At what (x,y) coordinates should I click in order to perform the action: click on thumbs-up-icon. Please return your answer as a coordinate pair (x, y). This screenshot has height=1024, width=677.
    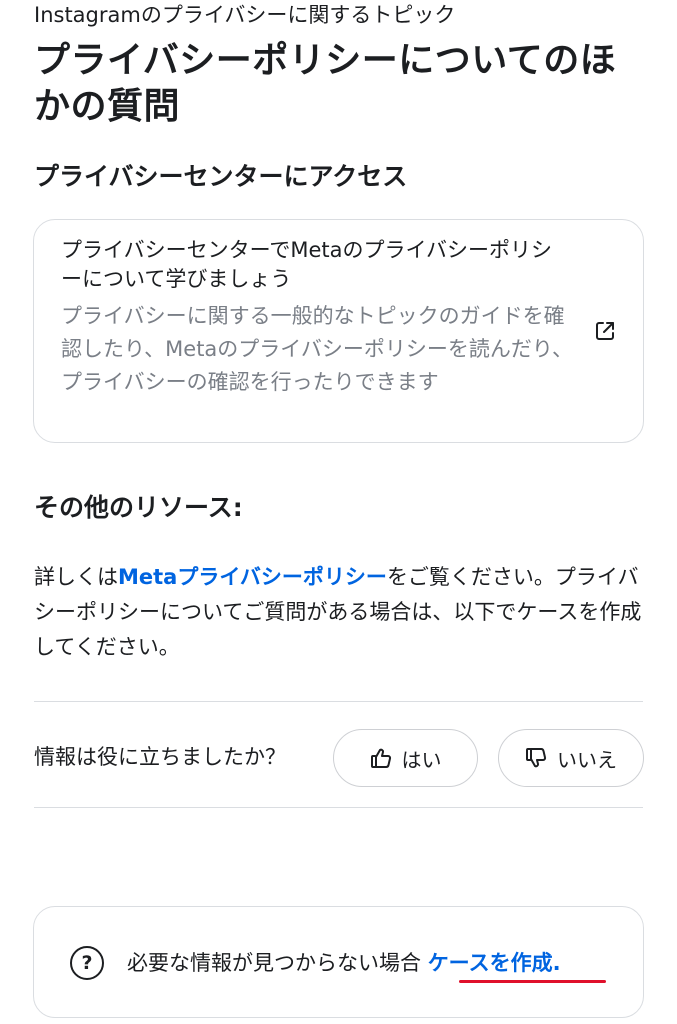
    Looking at the image, I should click on (380, 758).